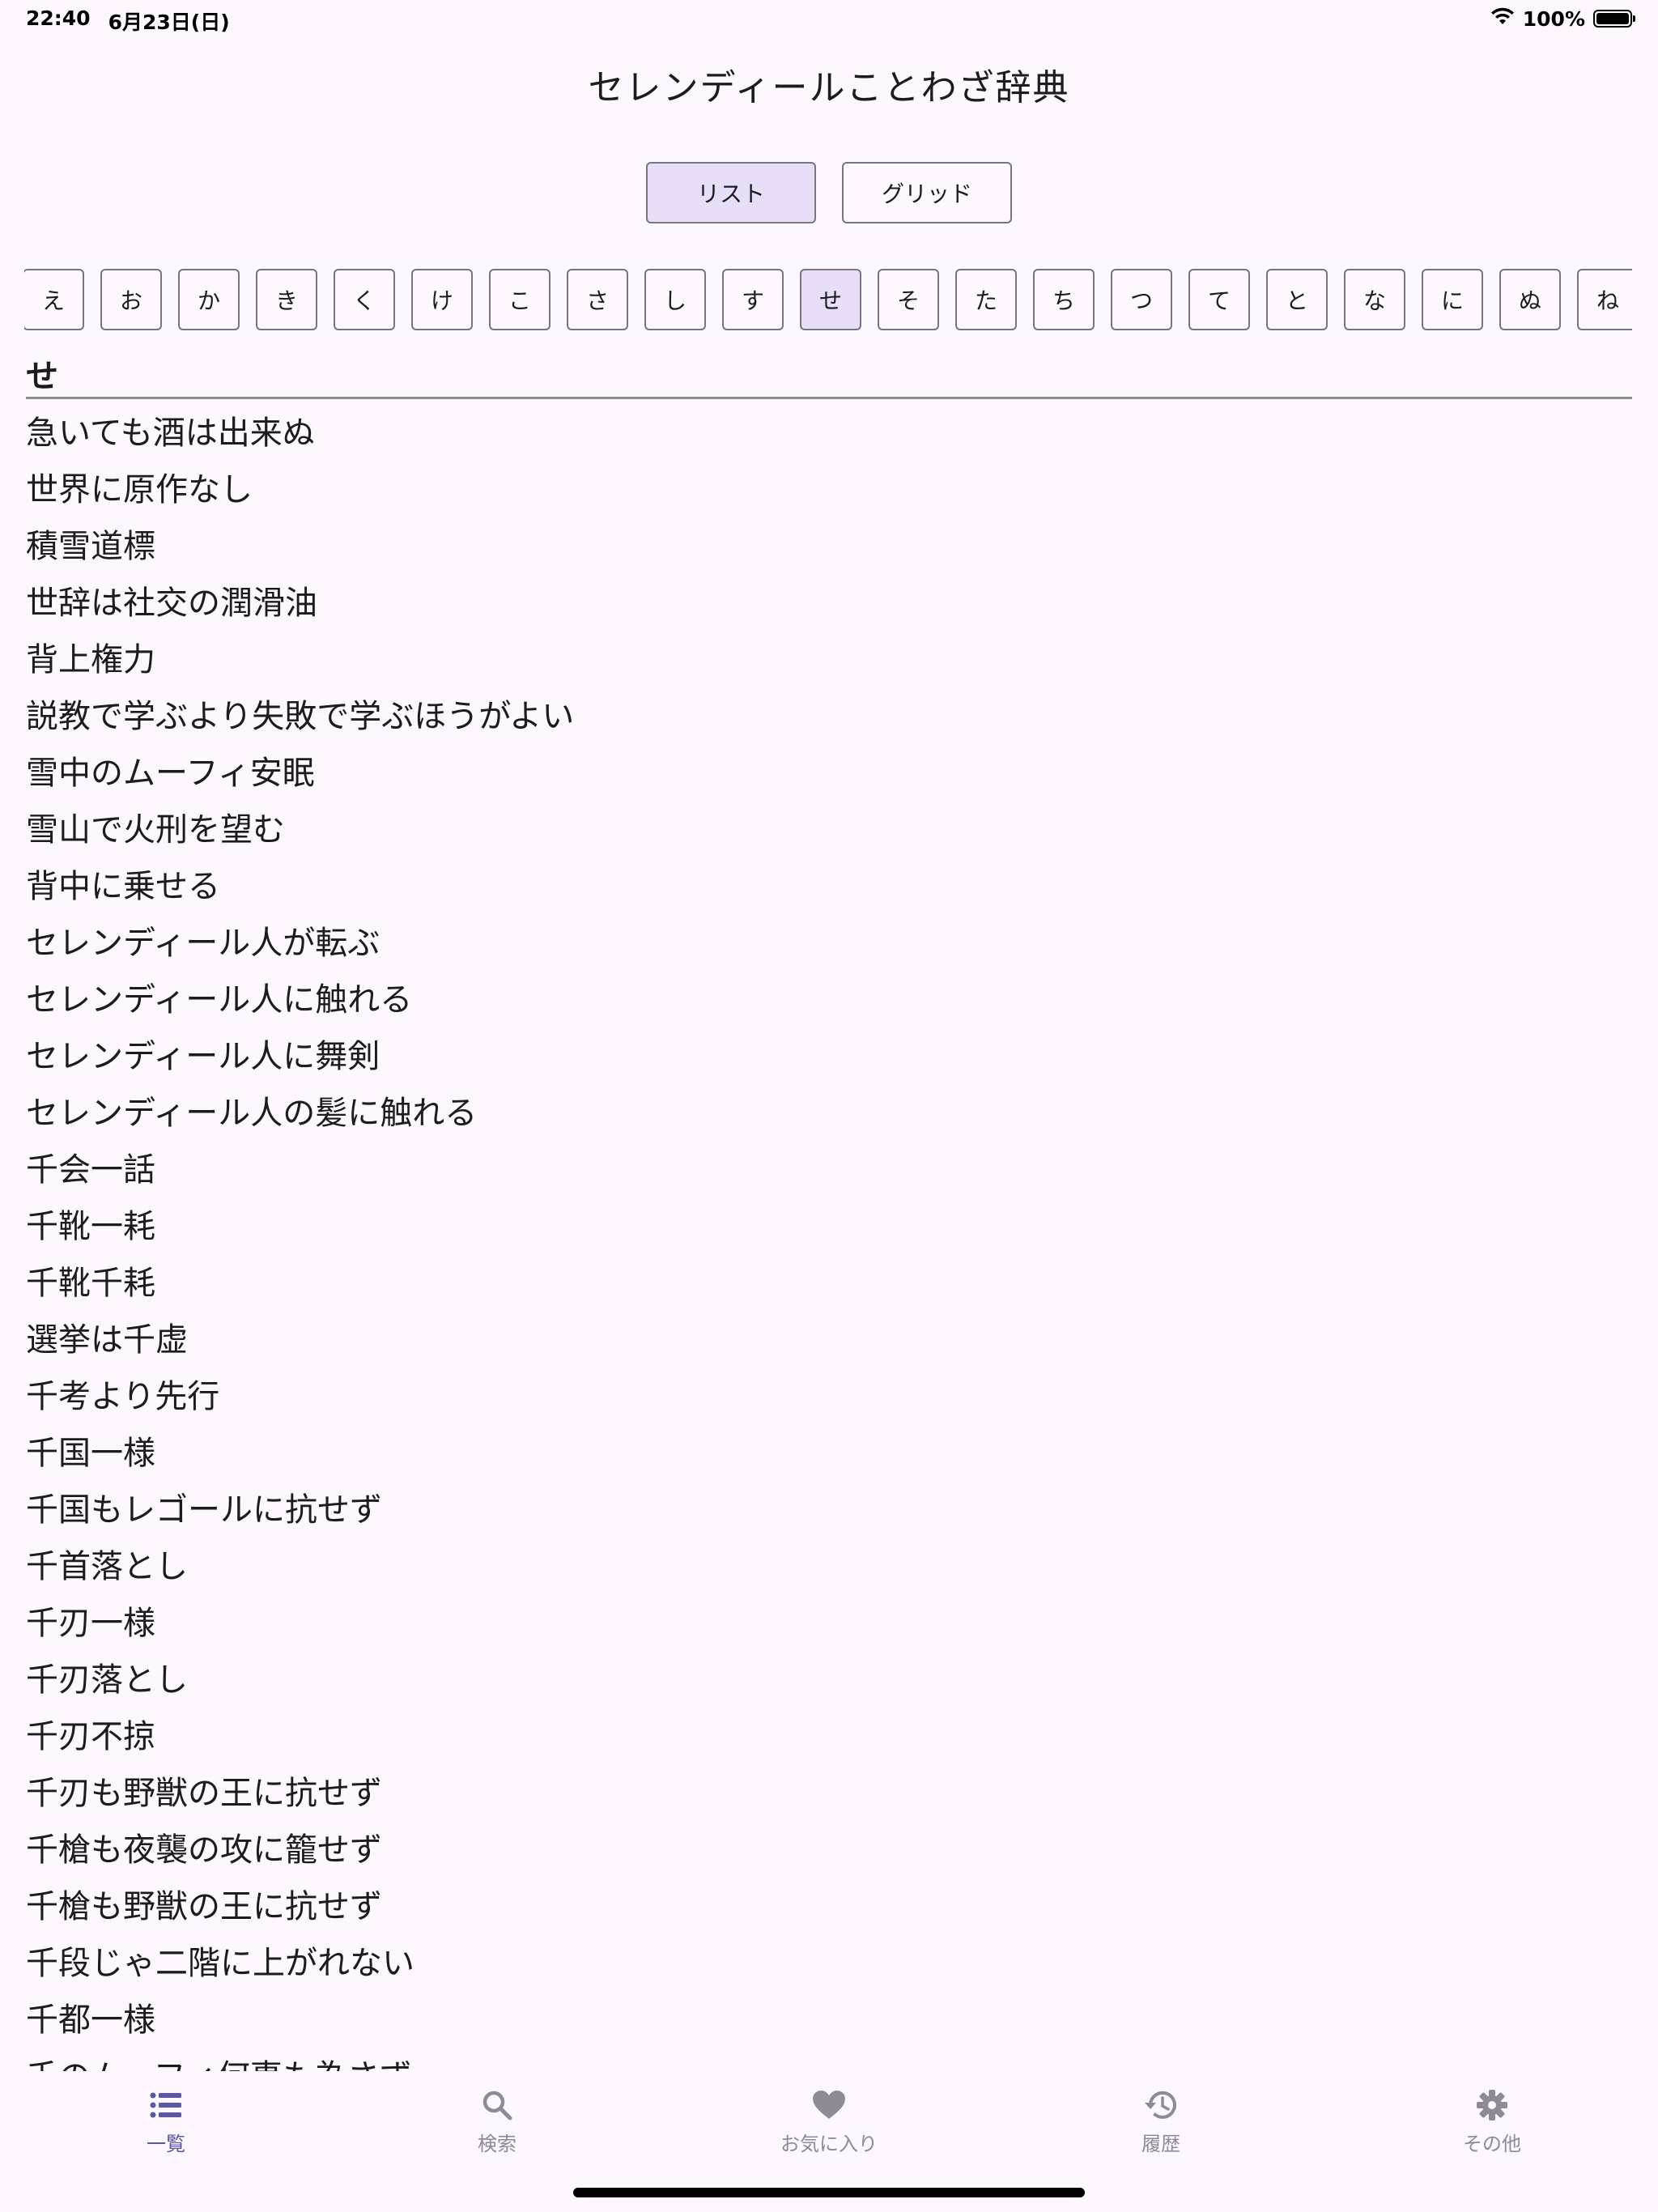  I want to click on proverb-list-item: 千刃一様, so click(829, 1624).